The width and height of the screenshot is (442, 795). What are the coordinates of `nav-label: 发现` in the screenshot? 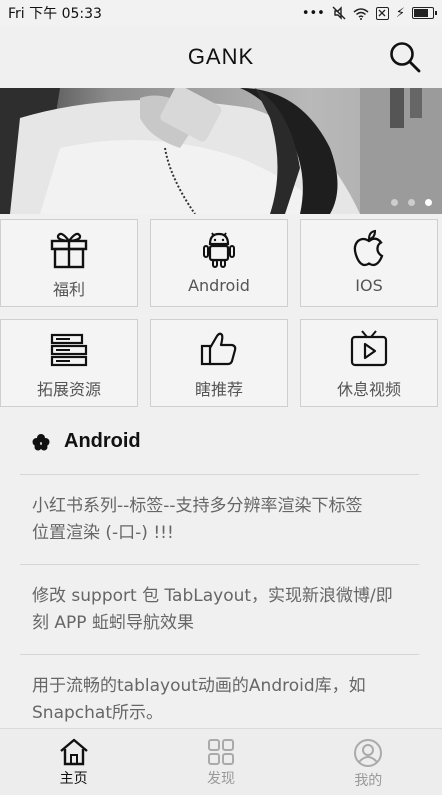 It's located at (220, 779).